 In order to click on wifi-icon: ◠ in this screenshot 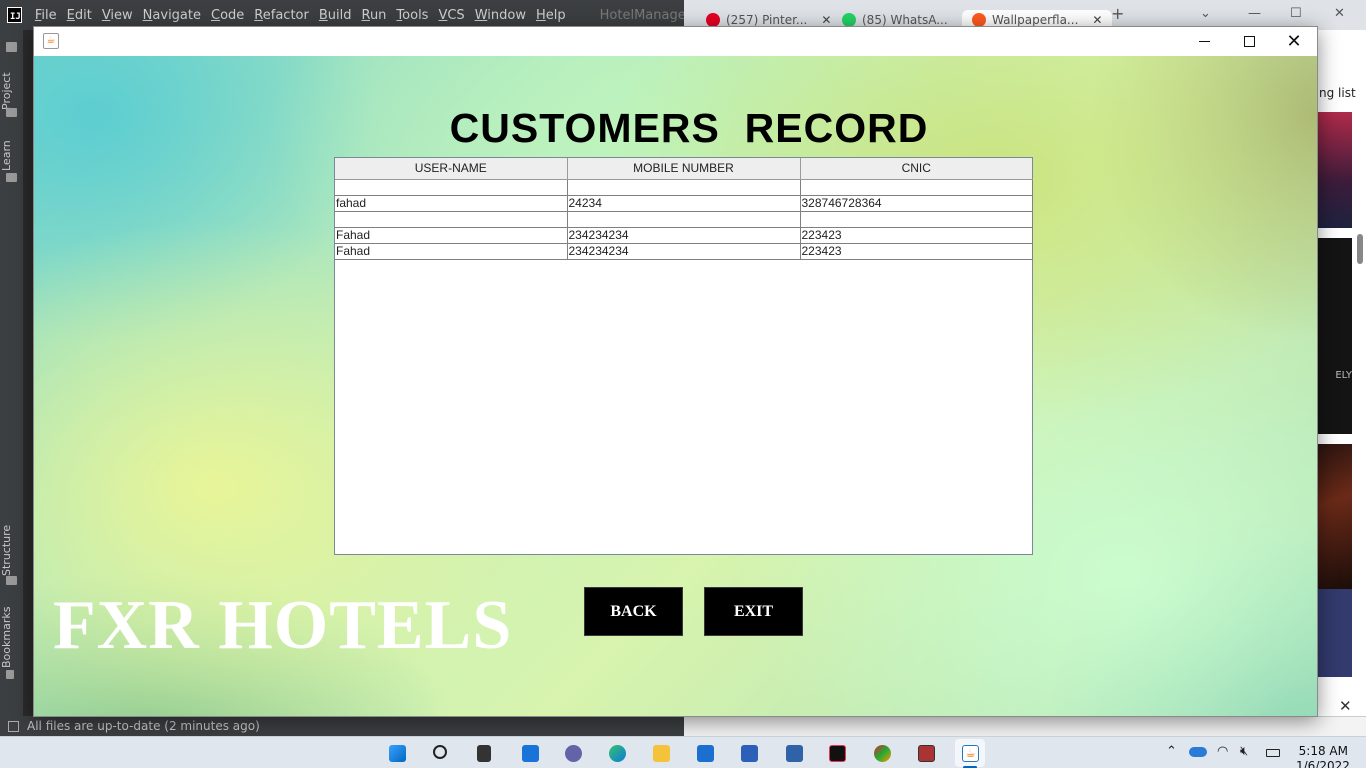, I will do `click(1222, 751)`.